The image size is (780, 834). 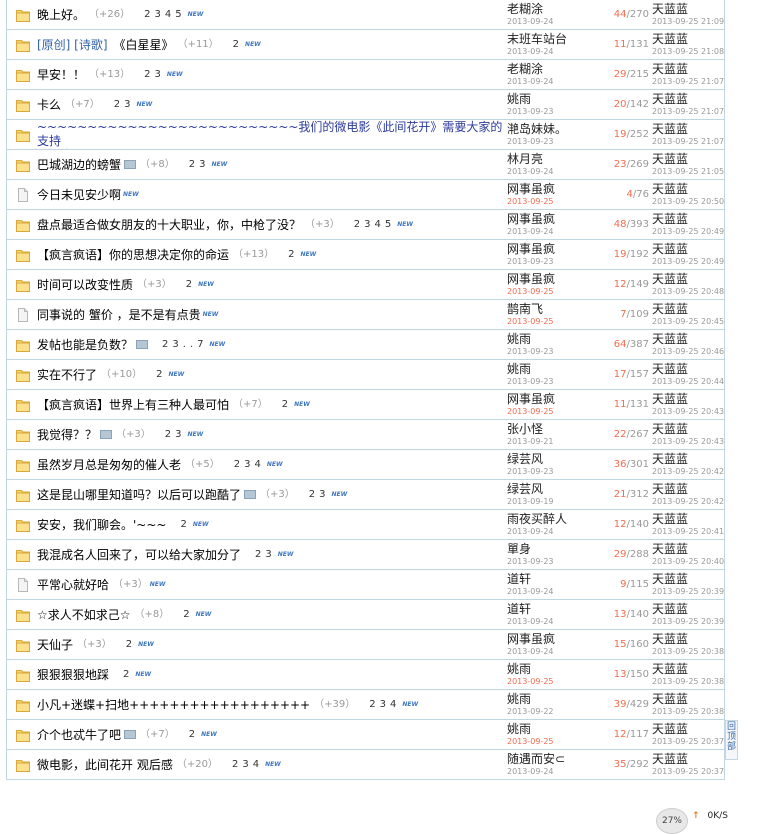 I want to click on author-name: 雨夜买醉人, so click(x=550, y=519).